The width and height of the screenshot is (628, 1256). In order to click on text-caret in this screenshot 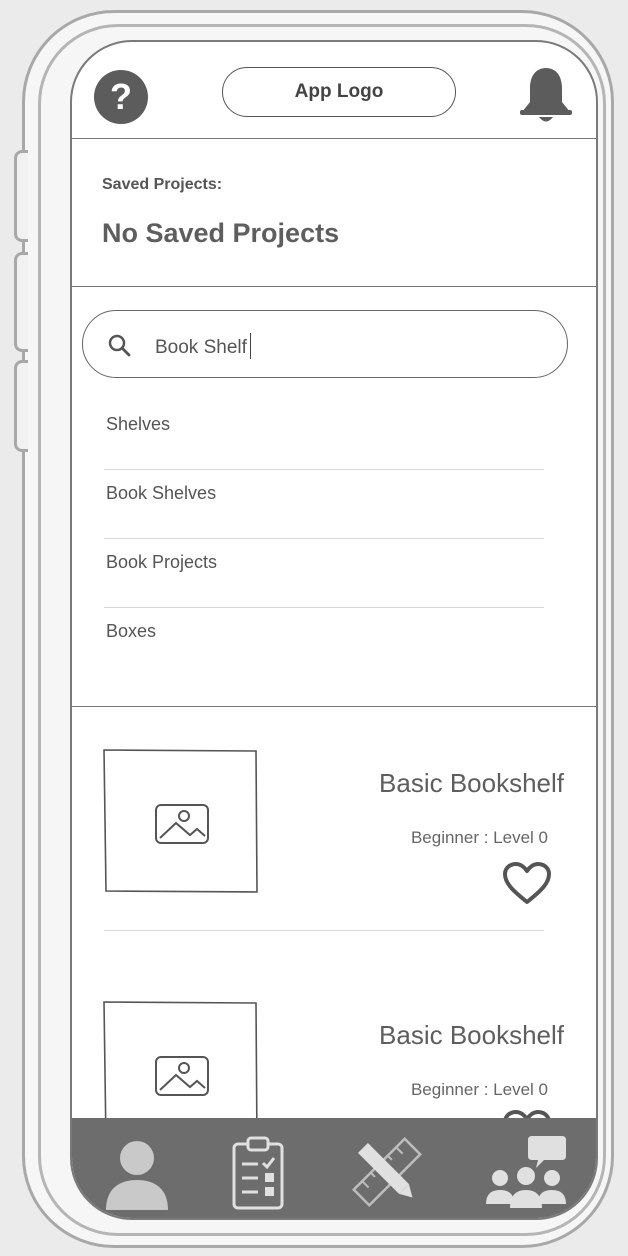, I will do `click(250, 346)`.